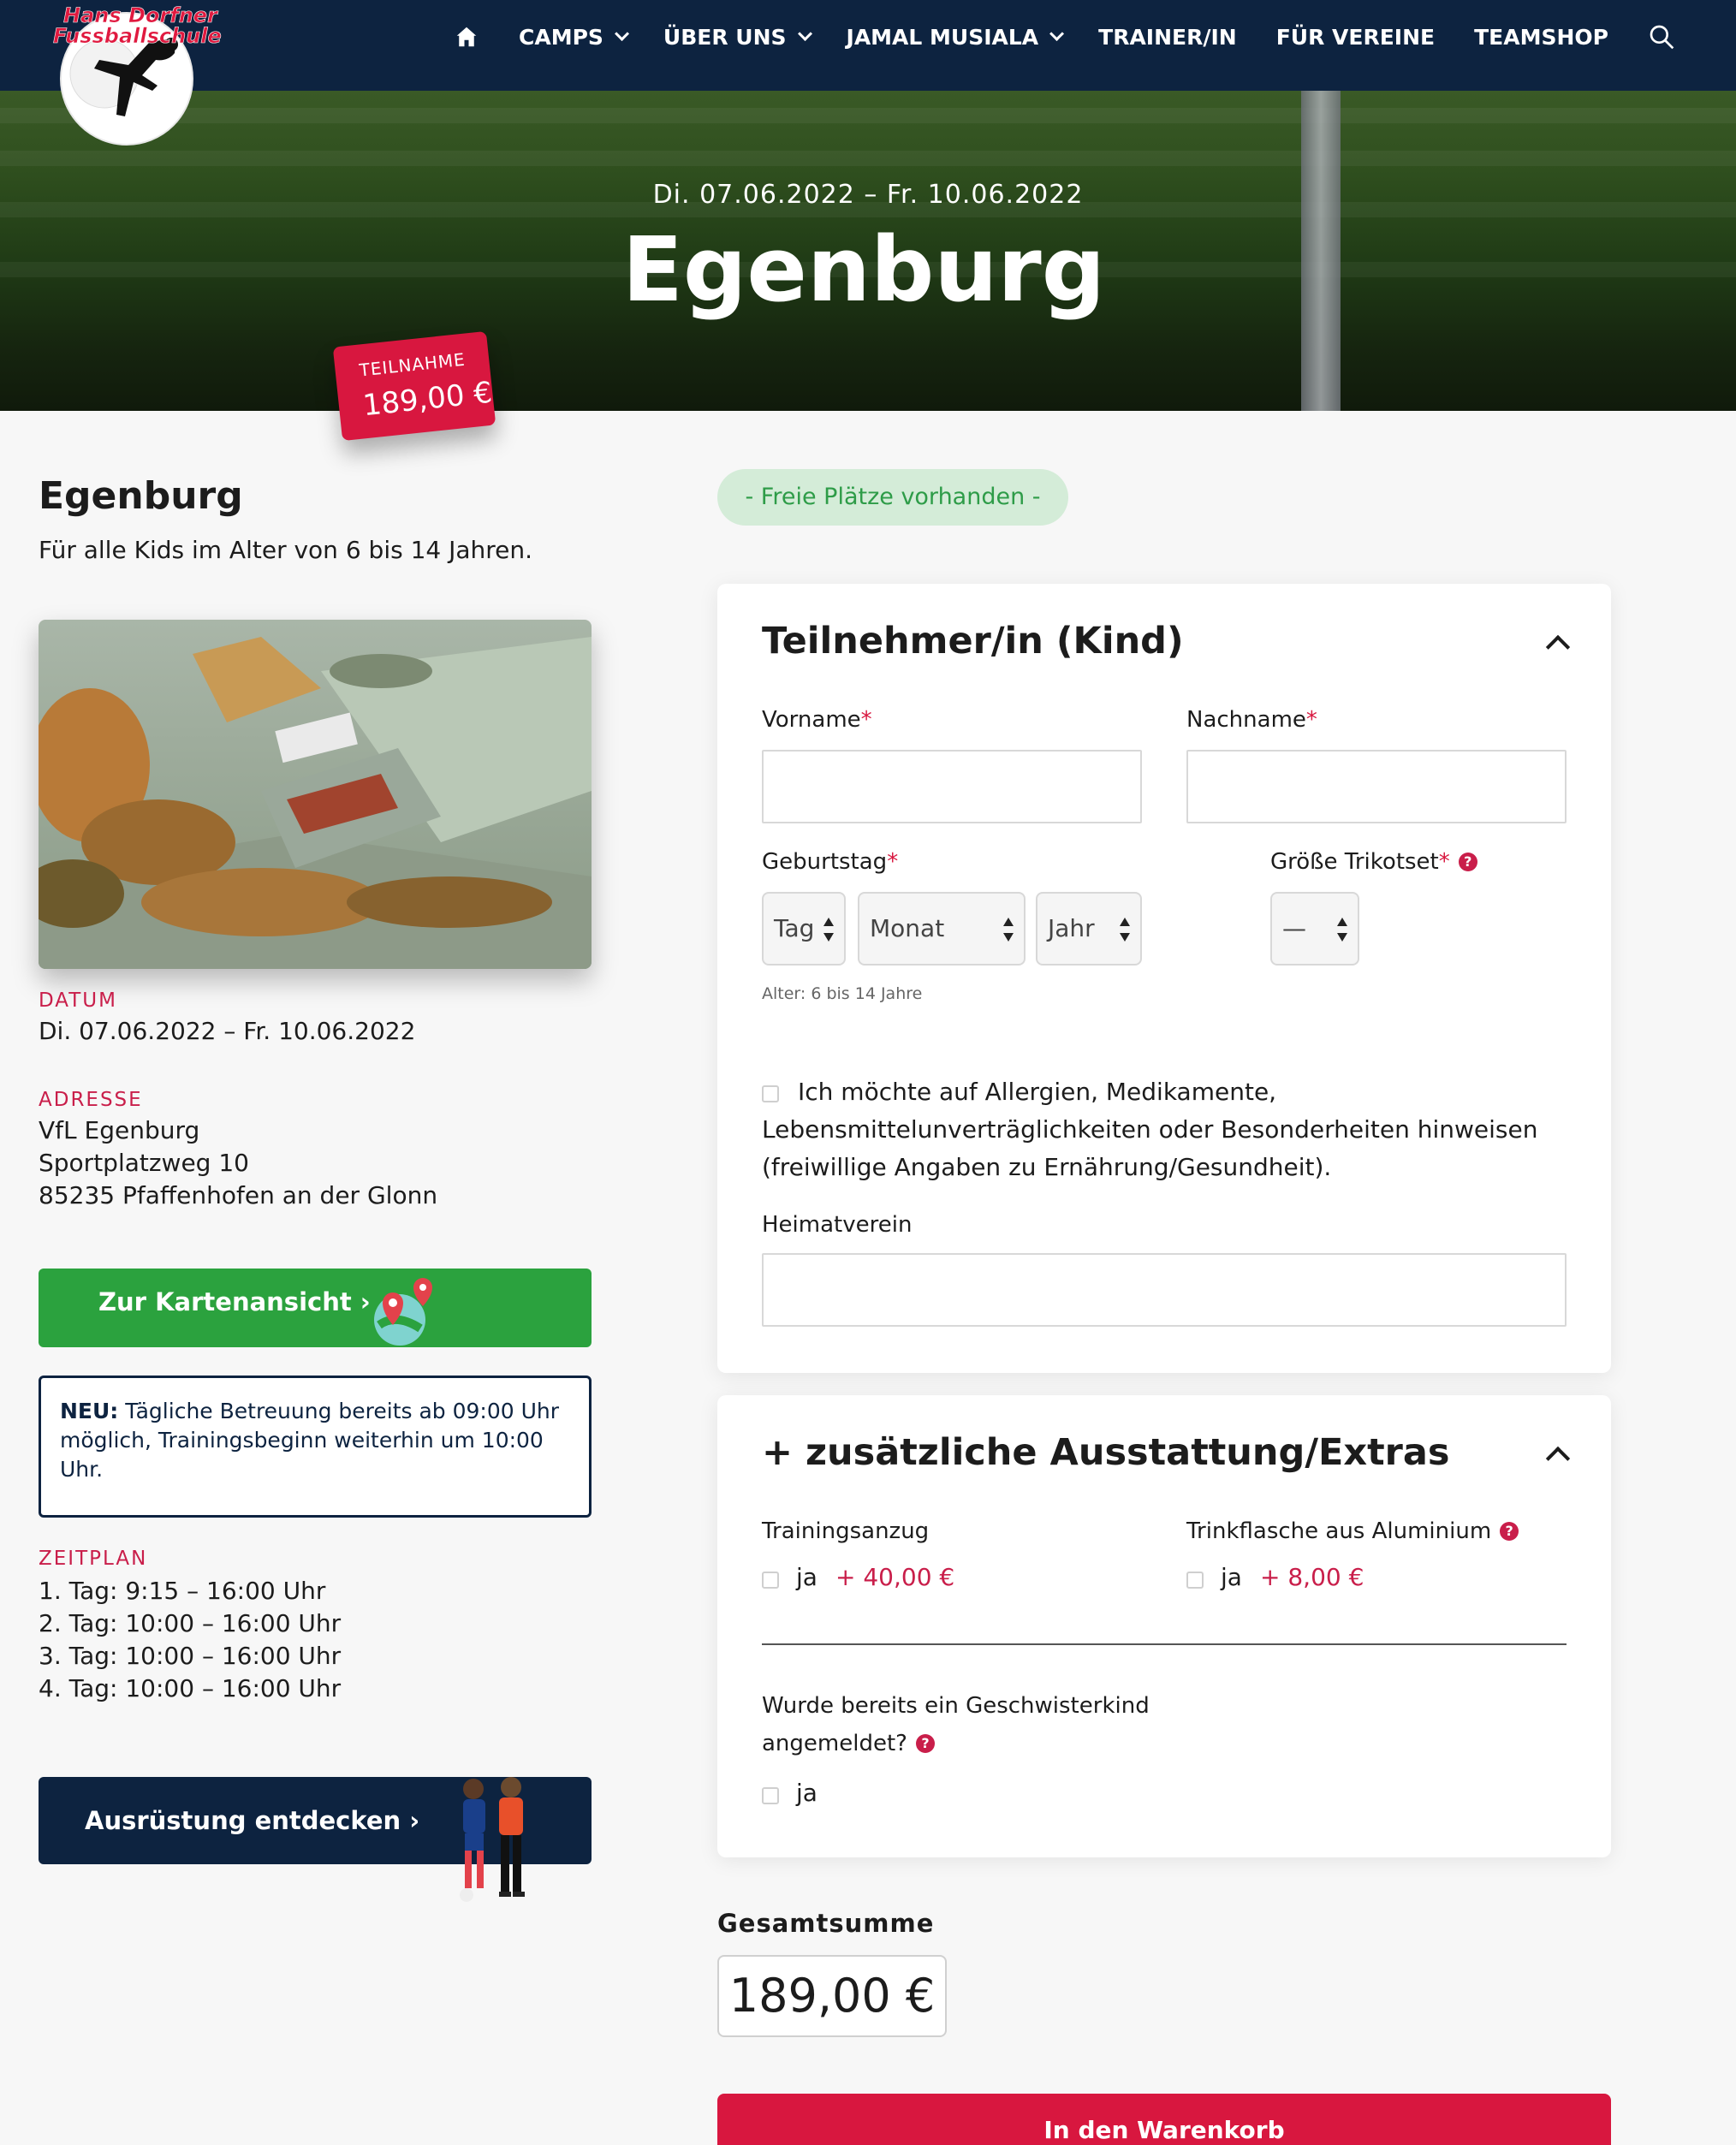  Describe the element at coordinates (952, 786) in the screenshot. I see `first-name-input` at that location.